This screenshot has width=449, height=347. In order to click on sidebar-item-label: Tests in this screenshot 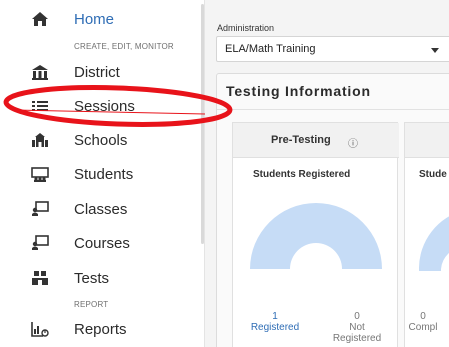, I will do `click(92, 278)`.